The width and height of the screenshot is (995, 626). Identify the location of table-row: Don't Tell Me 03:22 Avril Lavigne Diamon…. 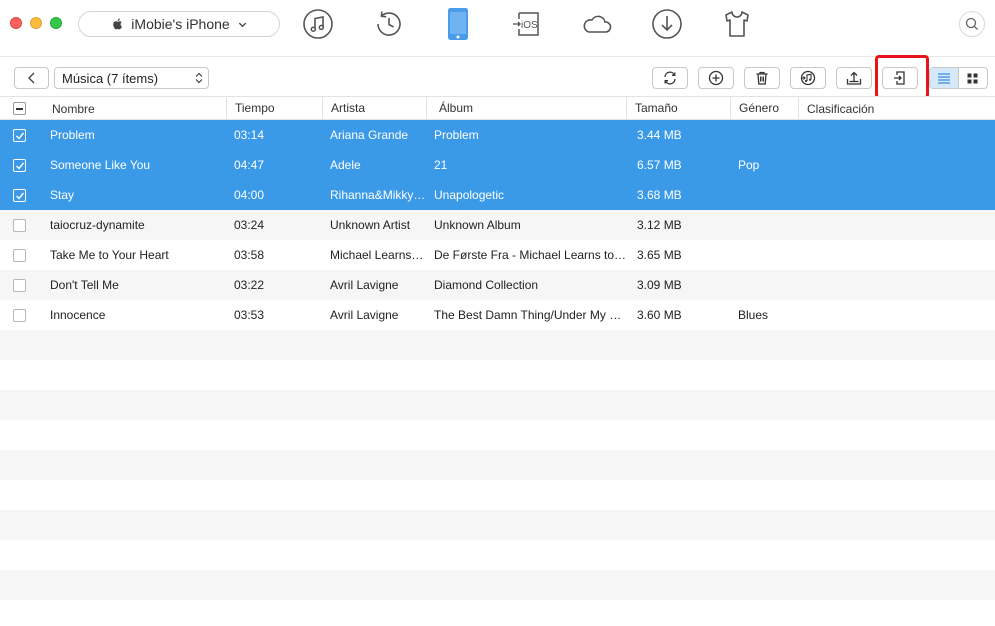
(497, 285).